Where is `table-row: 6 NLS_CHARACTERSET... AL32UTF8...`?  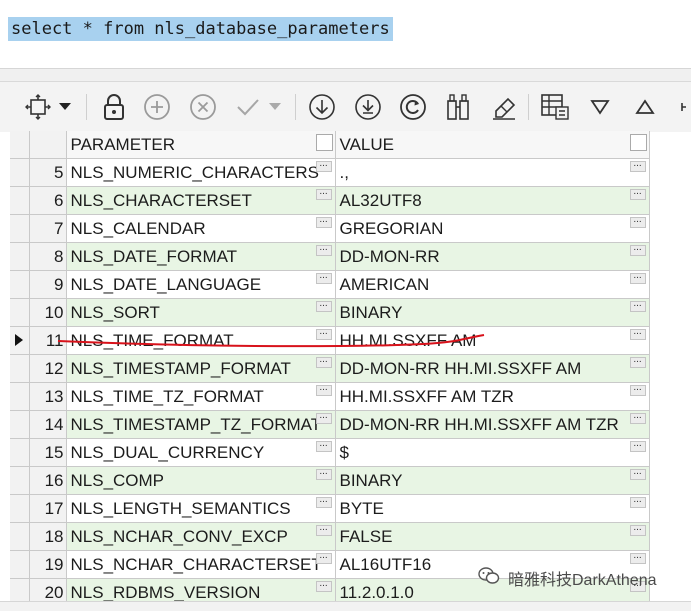
table-row: 6 NLS_CHARACTERSET... AL32UTF8... is located at coordinates (330, 200).